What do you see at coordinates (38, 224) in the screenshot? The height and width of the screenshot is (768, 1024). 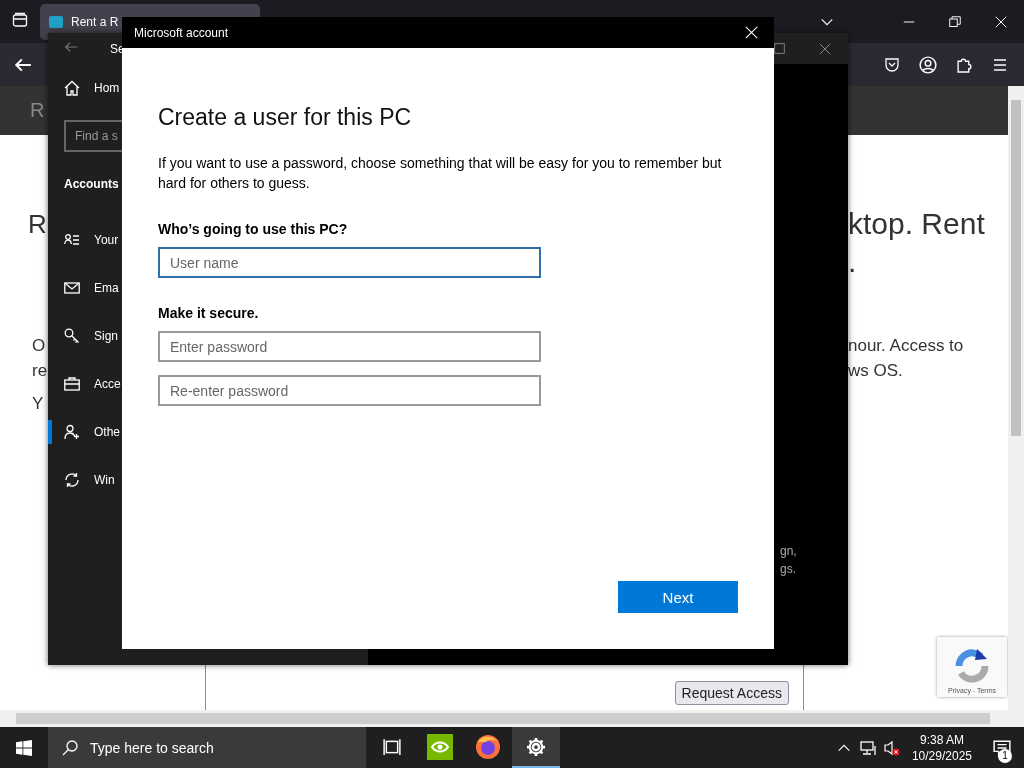 I see `page-heading: R` at bounding box center [38, 224].